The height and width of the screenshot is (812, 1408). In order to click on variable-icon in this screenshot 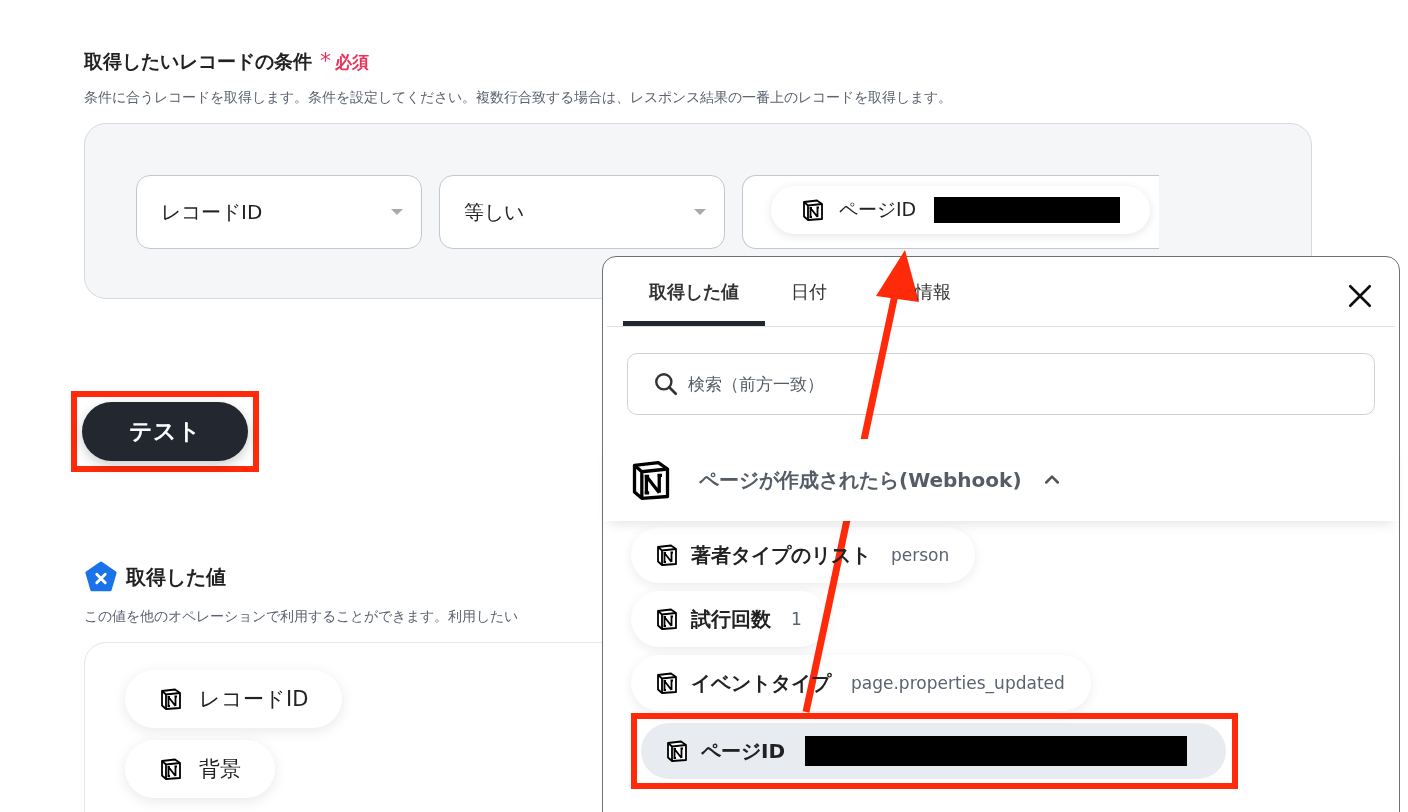, I will do `click(101, 577)`.